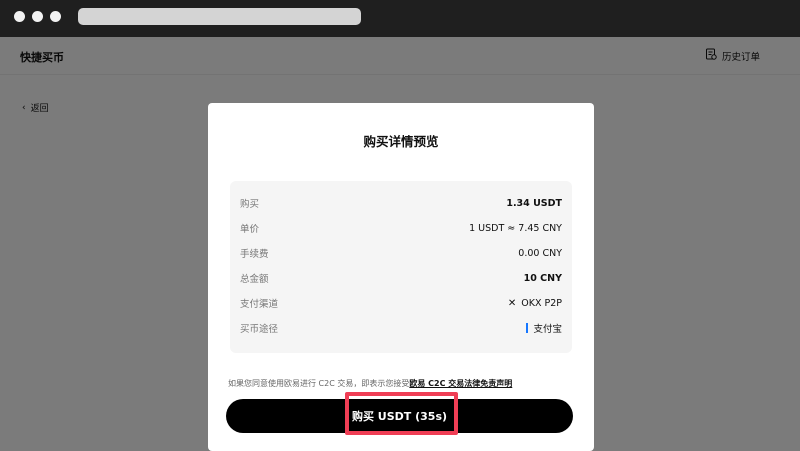 The width and height of the screenshot is (800, 451). Describe the element at coordinates (401, 328) in the screenshot. I see `detail-row-method: 买币途径 支付宝` at that location.